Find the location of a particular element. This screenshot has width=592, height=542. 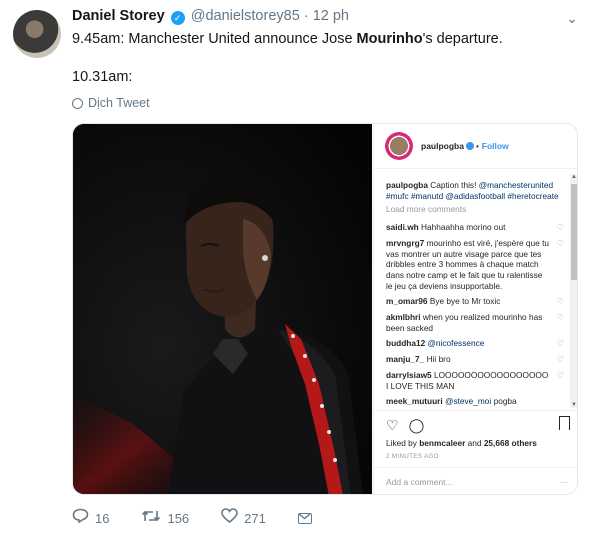

likes-summary: Liked by benmcaleer and 25,668 others is located at coordinates (461, 443).